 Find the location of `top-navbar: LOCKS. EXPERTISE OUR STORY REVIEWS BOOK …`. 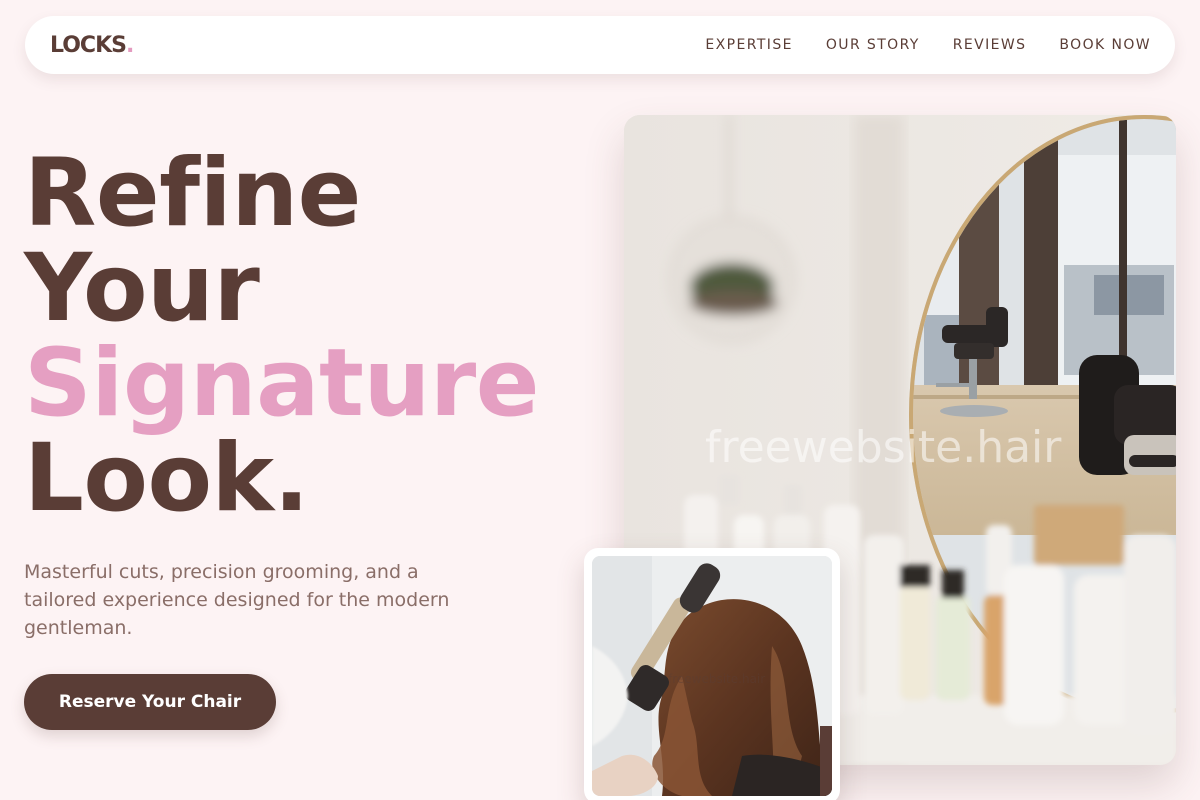

top-navbar: LOCKS. EXPERTISE OUR STORY REVIEWS BOOK … is located at coordinates (600, 45).